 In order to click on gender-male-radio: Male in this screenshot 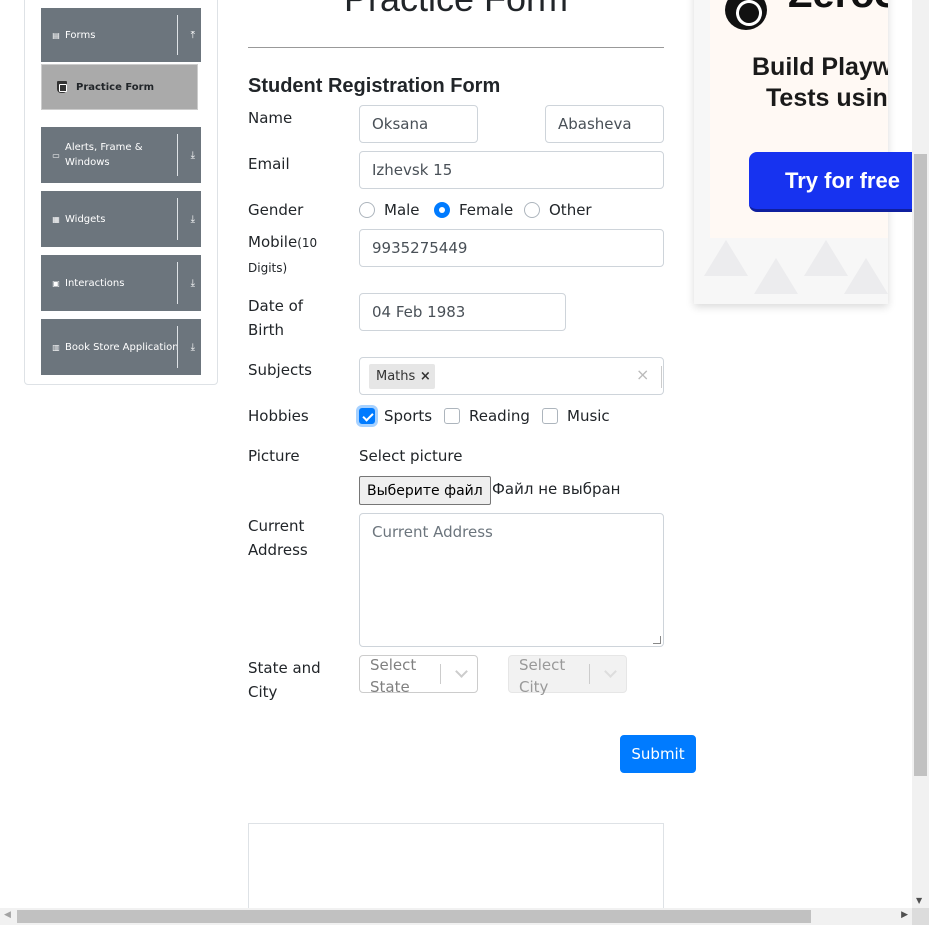, I will do `click(389, 210)`.